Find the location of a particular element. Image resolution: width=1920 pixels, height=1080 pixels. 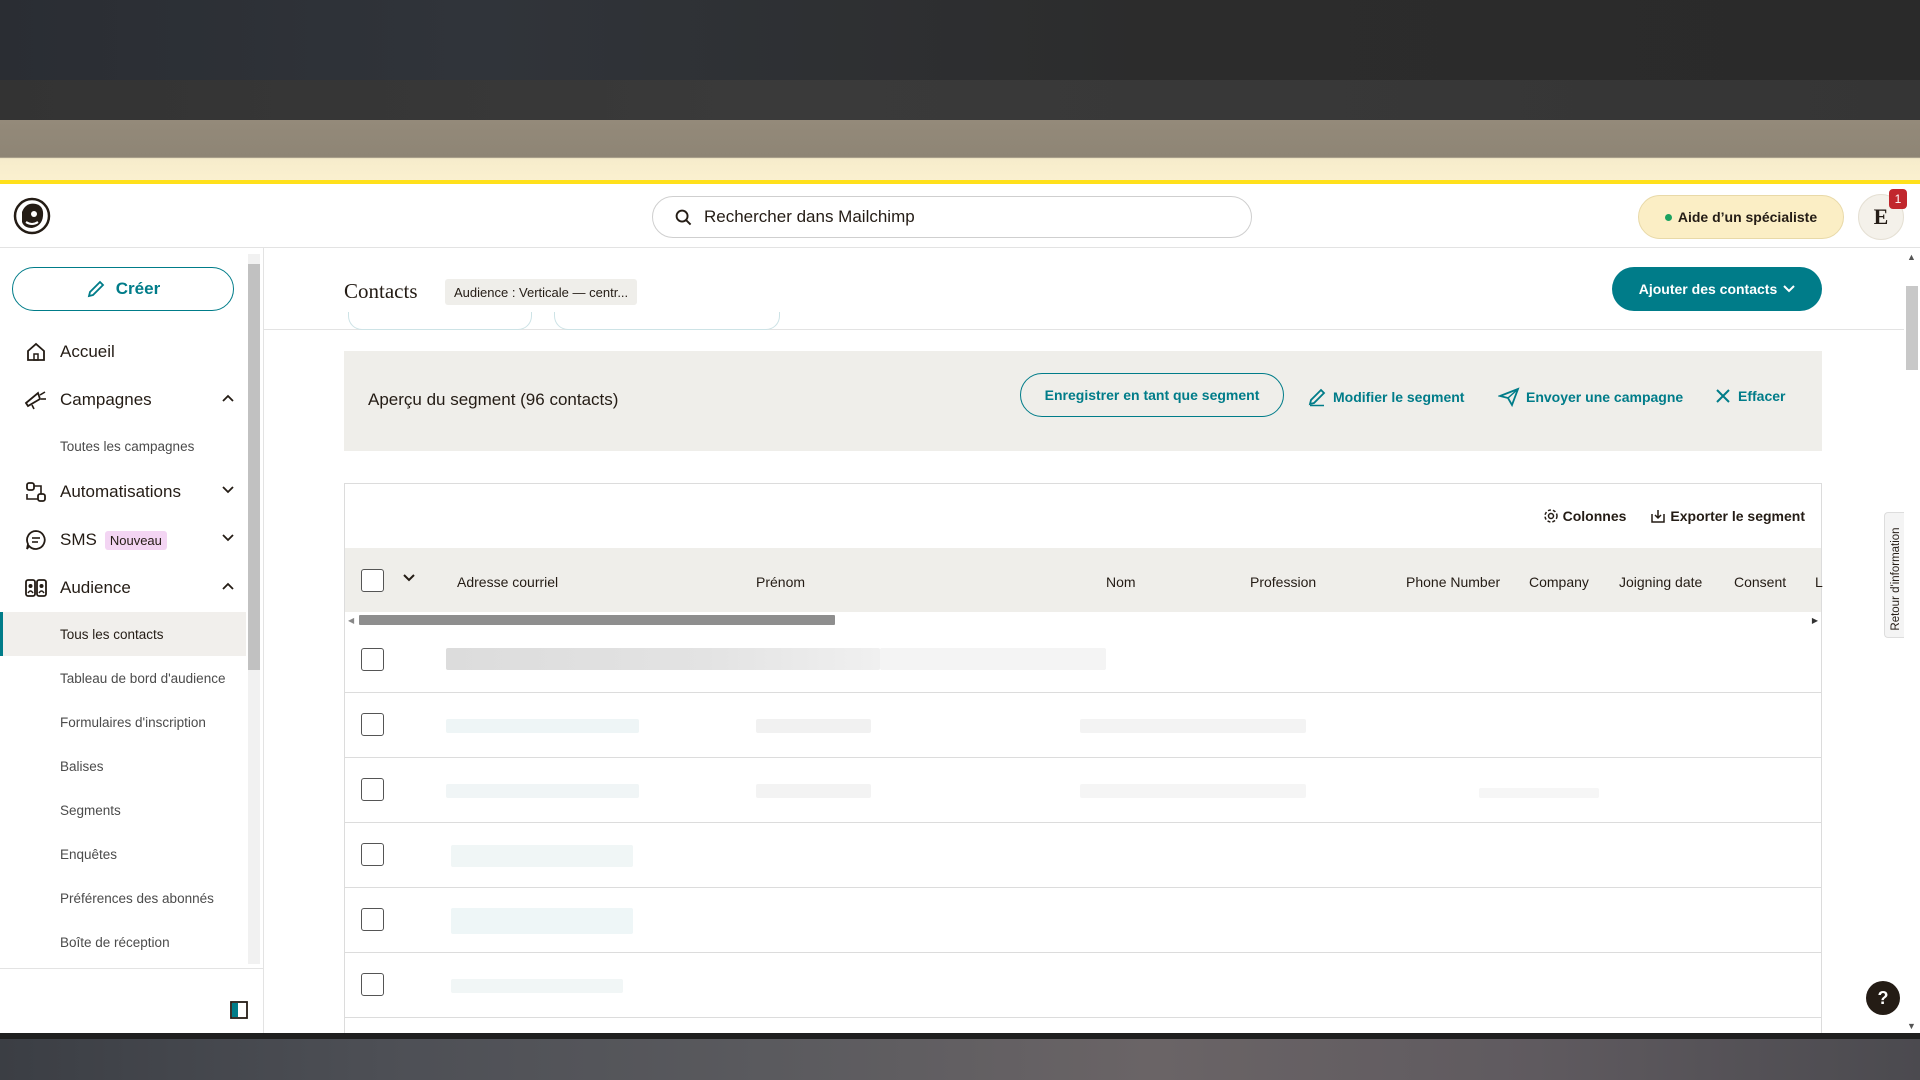

feedback-label: Retour d'information is located at coordinates (1896, 579).